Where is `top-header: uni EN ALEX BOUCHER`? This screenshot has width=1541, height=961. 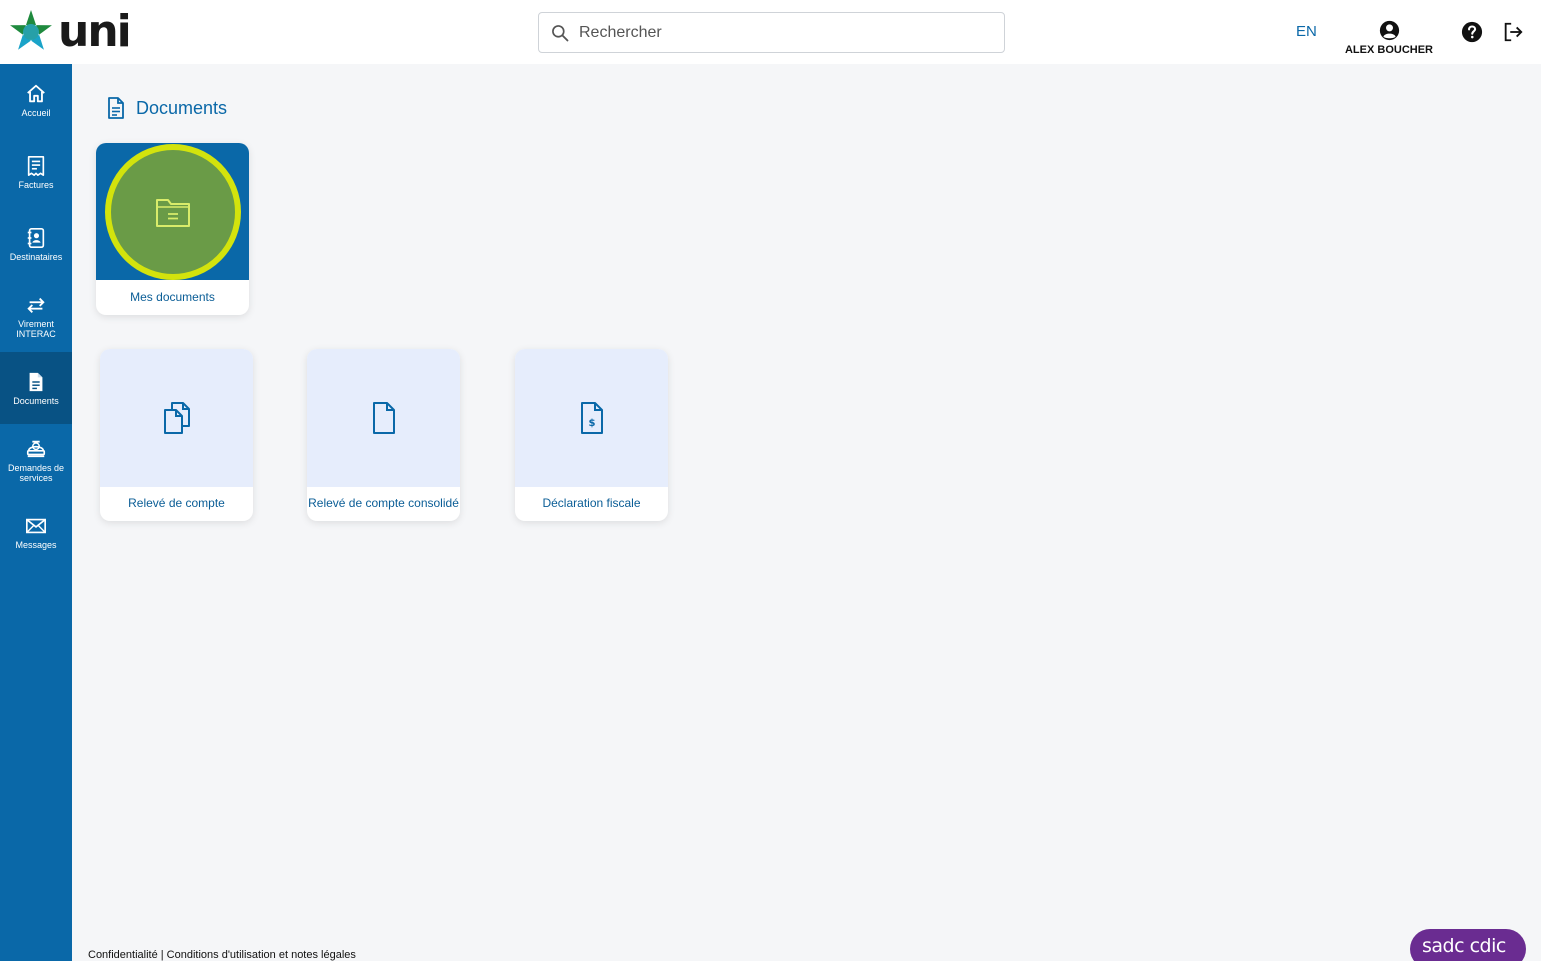 top-header: uni EN ALEX BOUCHER is located at coordinates (770, 32).